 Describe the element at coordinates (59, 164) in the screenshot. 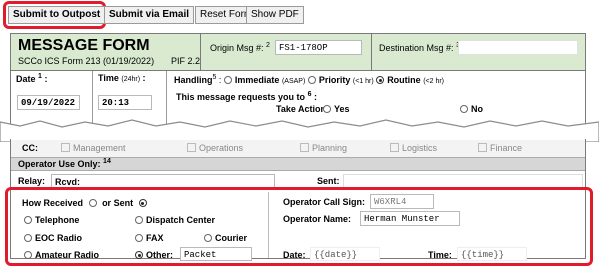

I see `operator-use-label-text: Operator Use Only:` at that location.